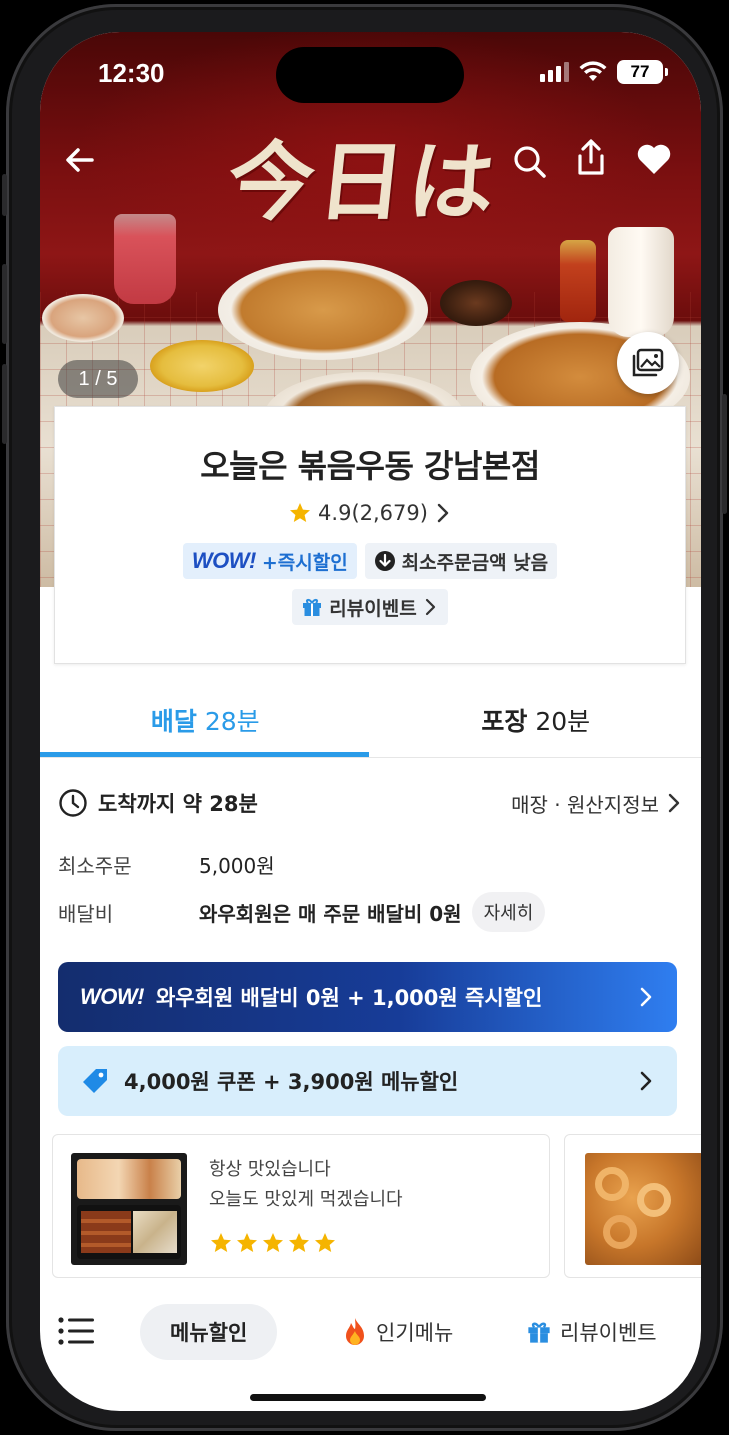 Image resolution: width=729 pixels, height=1435 pixels. I want to click on min-order-label: 최소주문, so click(95, 866).